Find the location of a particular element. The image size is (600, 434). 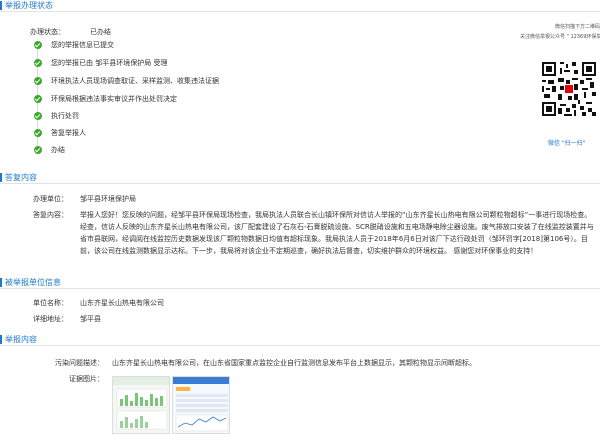

qr-instruction: 微信扫描下方二维码 is located at coordinates (577, 27).